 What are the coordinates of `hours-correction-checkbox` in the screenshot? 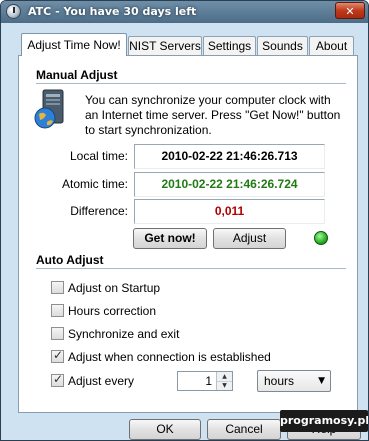 It's located at (57, 310).